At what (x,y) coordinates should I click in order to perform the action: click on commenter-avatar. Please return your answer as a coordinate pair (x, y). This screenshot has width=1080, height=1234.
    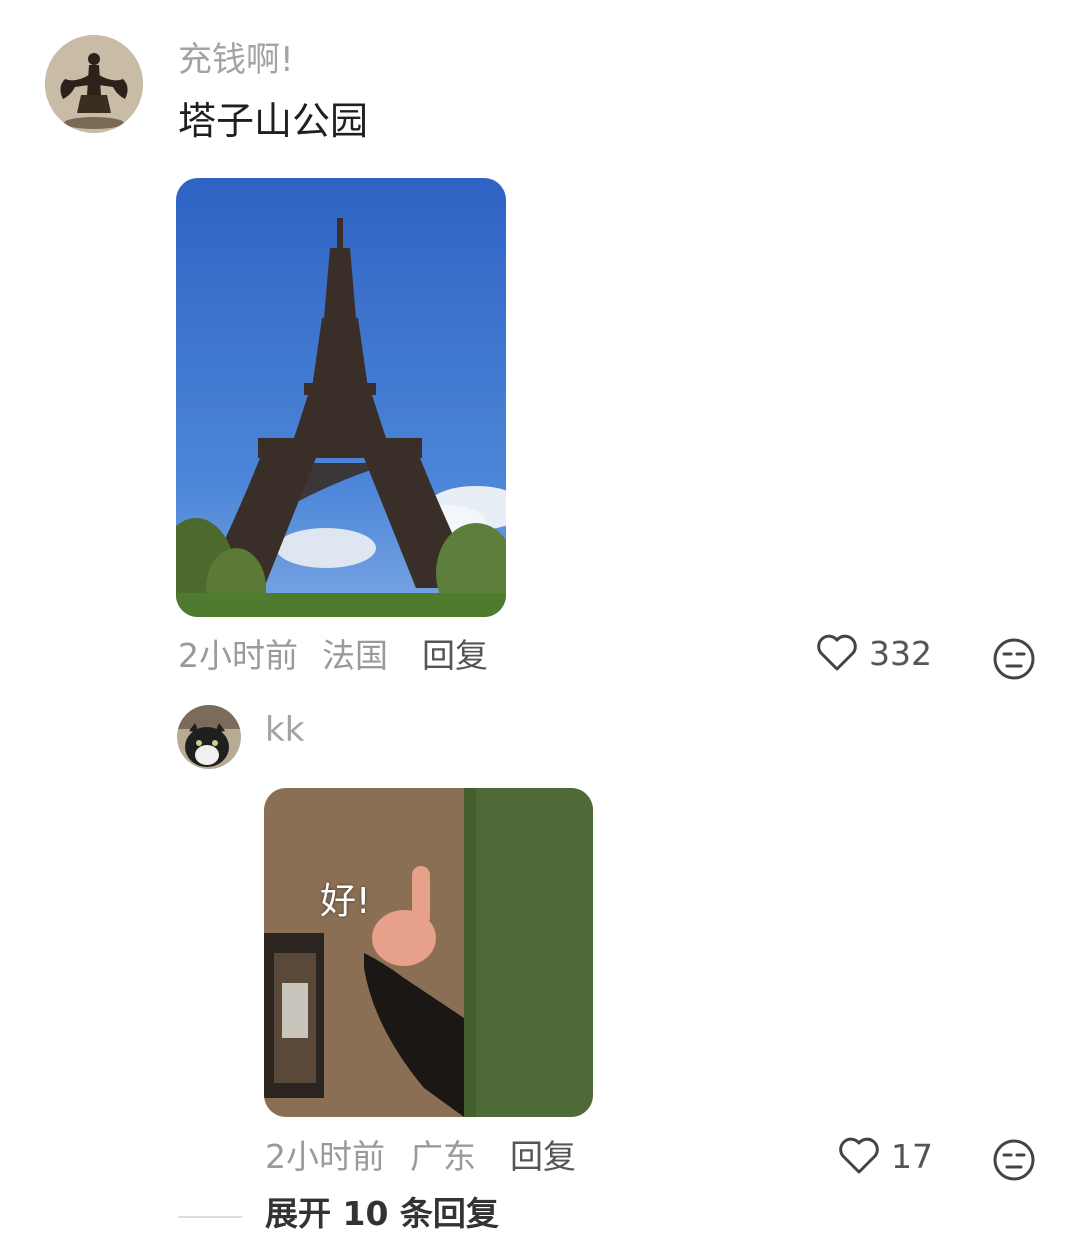
    Looking at the image, I should click on (94, 84).